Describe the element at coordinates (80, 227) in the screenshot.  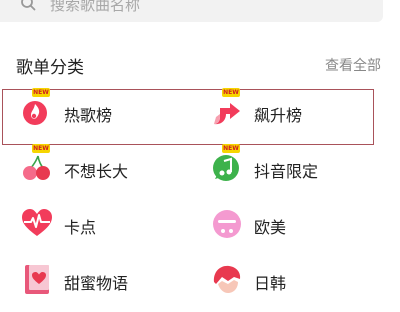
I see `category-label: 卡点` at that location.